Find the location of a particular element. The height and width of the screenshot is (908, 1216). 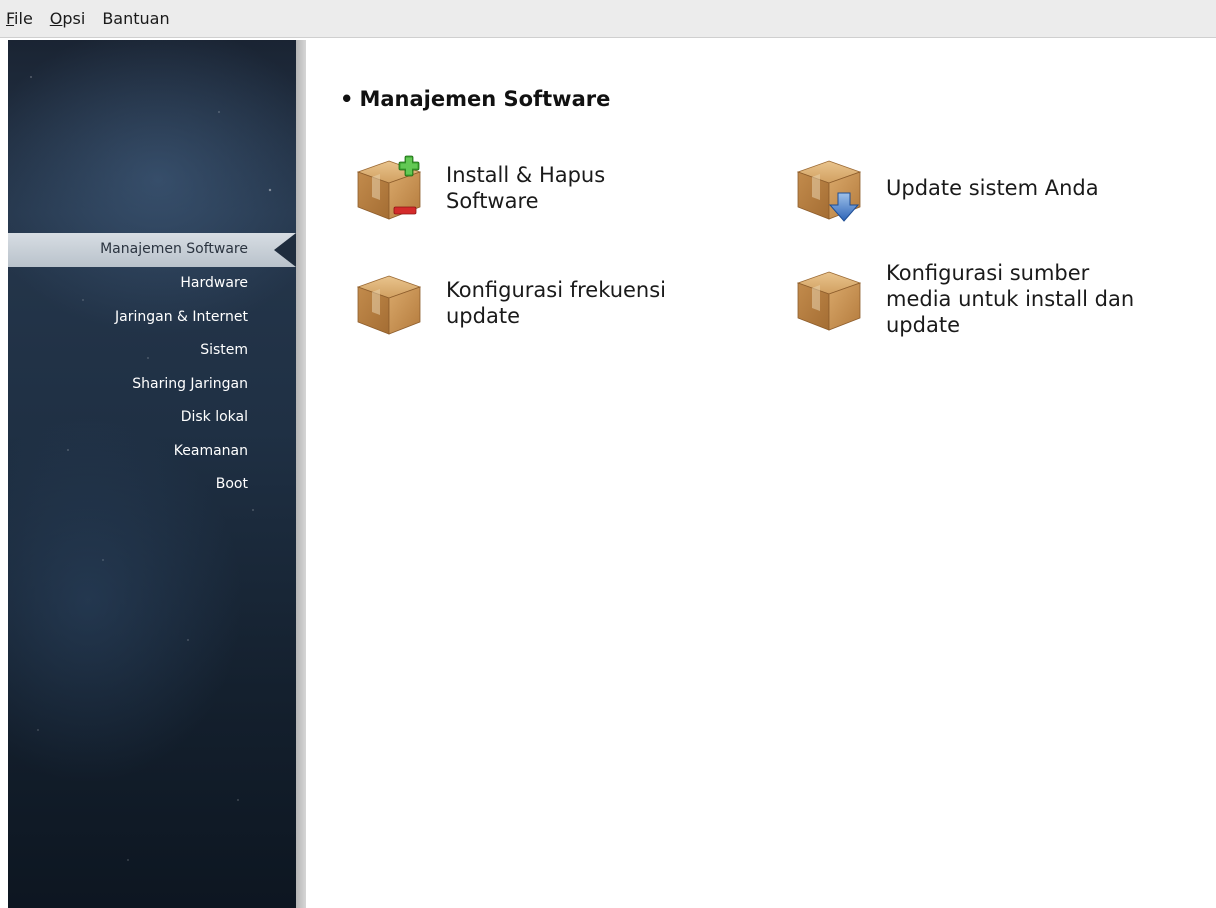

sidebar-item-hardware: Hardware is located at coordinates (152, 284).